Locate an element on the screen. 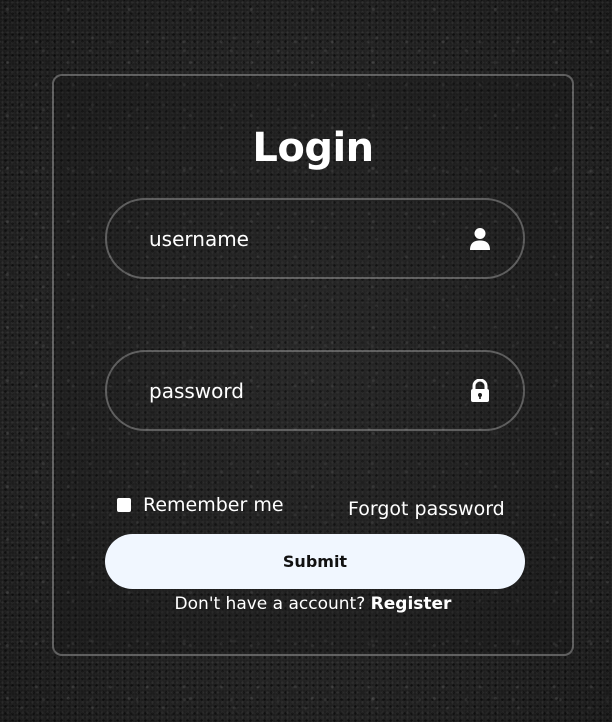 The height and width of the screenshot is (722, 612). lock-icon is located at coordinates (480, 390).